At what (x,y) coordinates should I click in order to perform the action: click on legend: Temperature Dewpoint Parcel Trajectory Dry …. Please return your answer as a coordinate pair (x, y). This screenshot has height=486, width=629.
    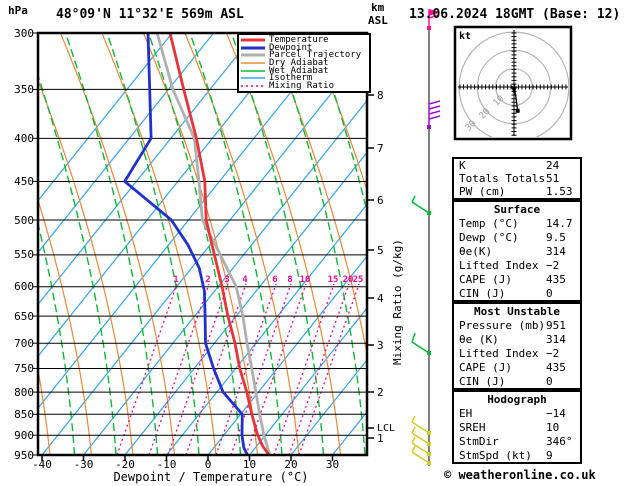
    Looking at the image, I should click on (304, 63).